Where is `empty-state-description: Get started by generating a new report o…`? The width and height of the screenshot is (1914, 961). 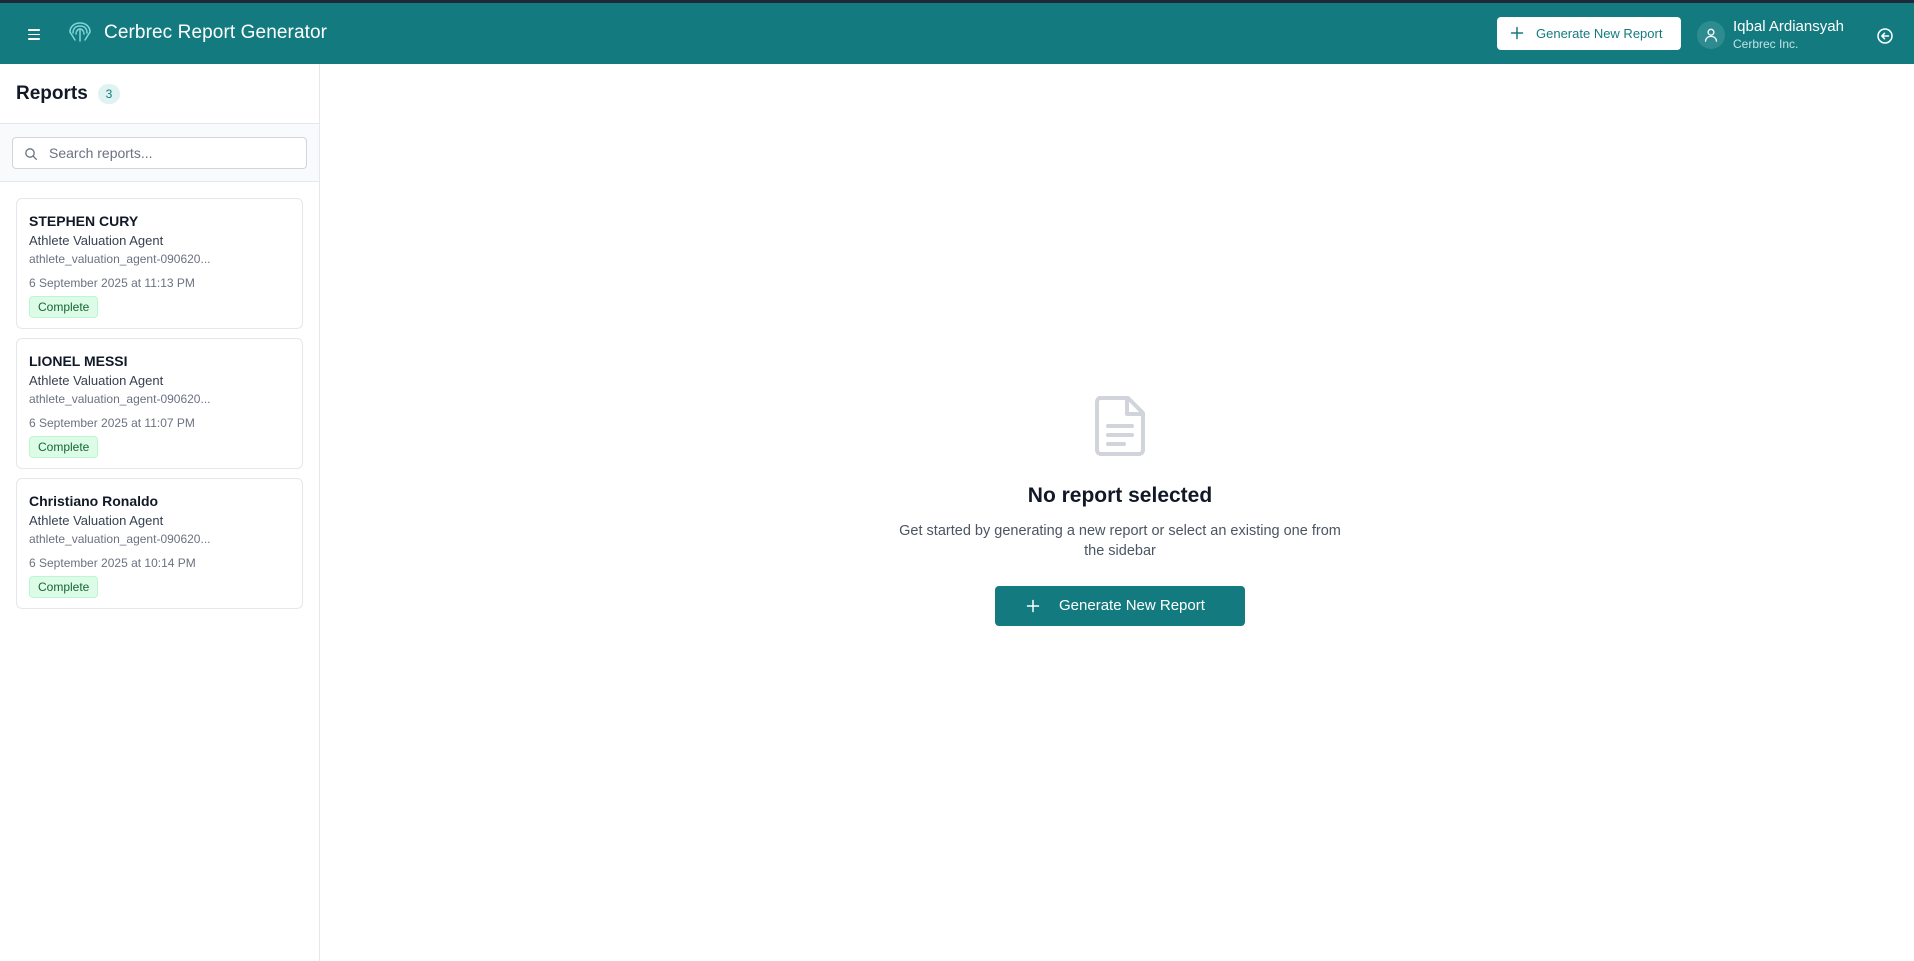 empty-state-description: Get started by generating a new report o… is located at coordinates (1120, 541).